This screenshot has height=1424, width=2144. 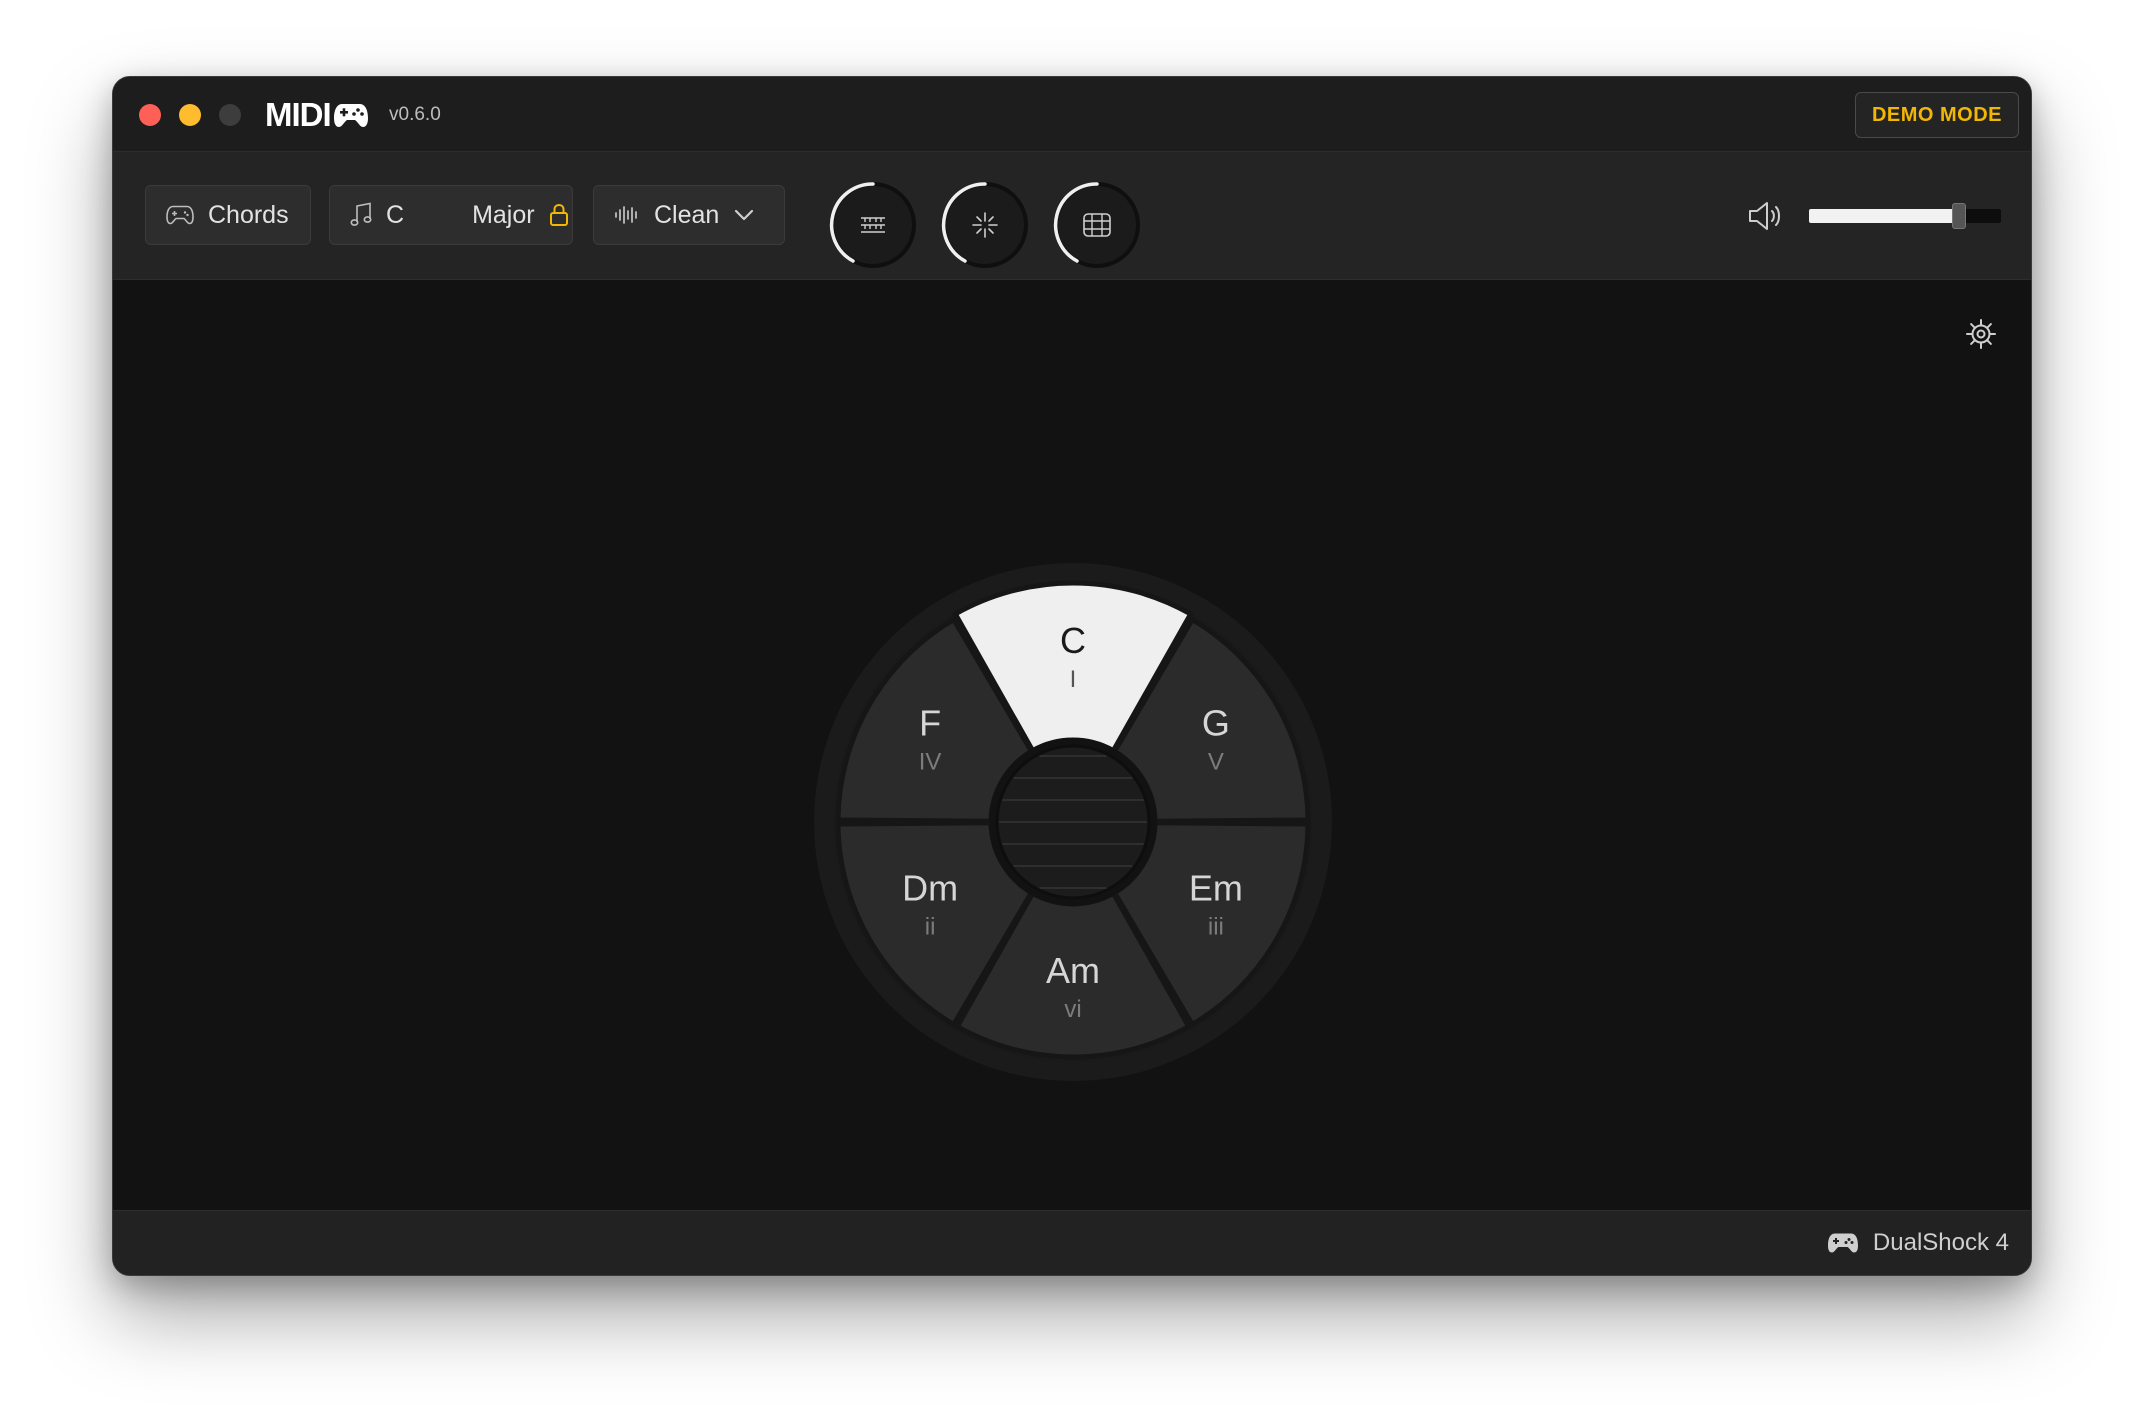 I want to click on scale-label: Major, so click(x=503, y=214).